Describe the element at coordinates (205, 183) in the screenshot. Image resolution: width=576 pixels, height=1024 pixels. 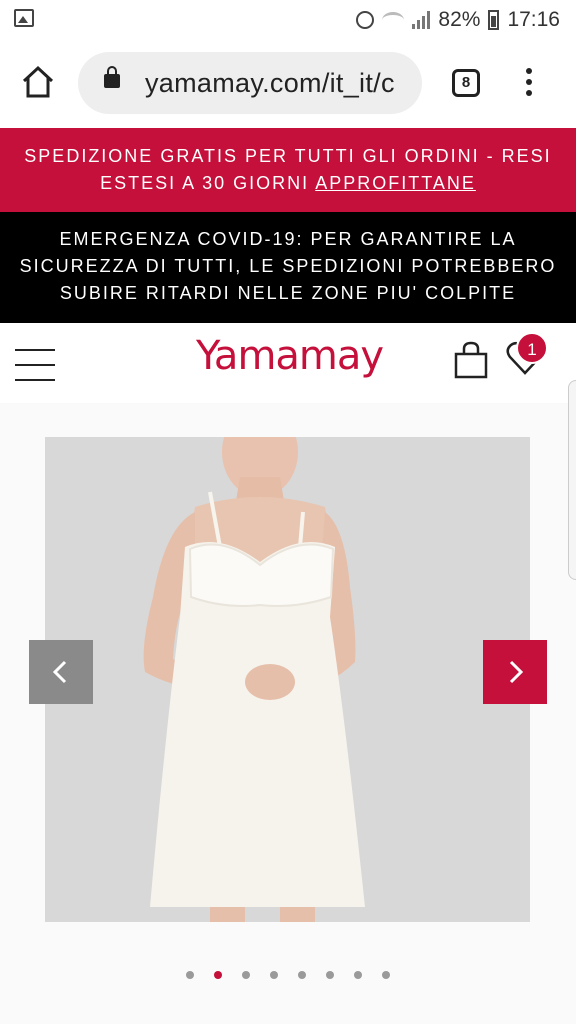
I see `promo-text: ESTESI A 30 GIORNI` at that location.